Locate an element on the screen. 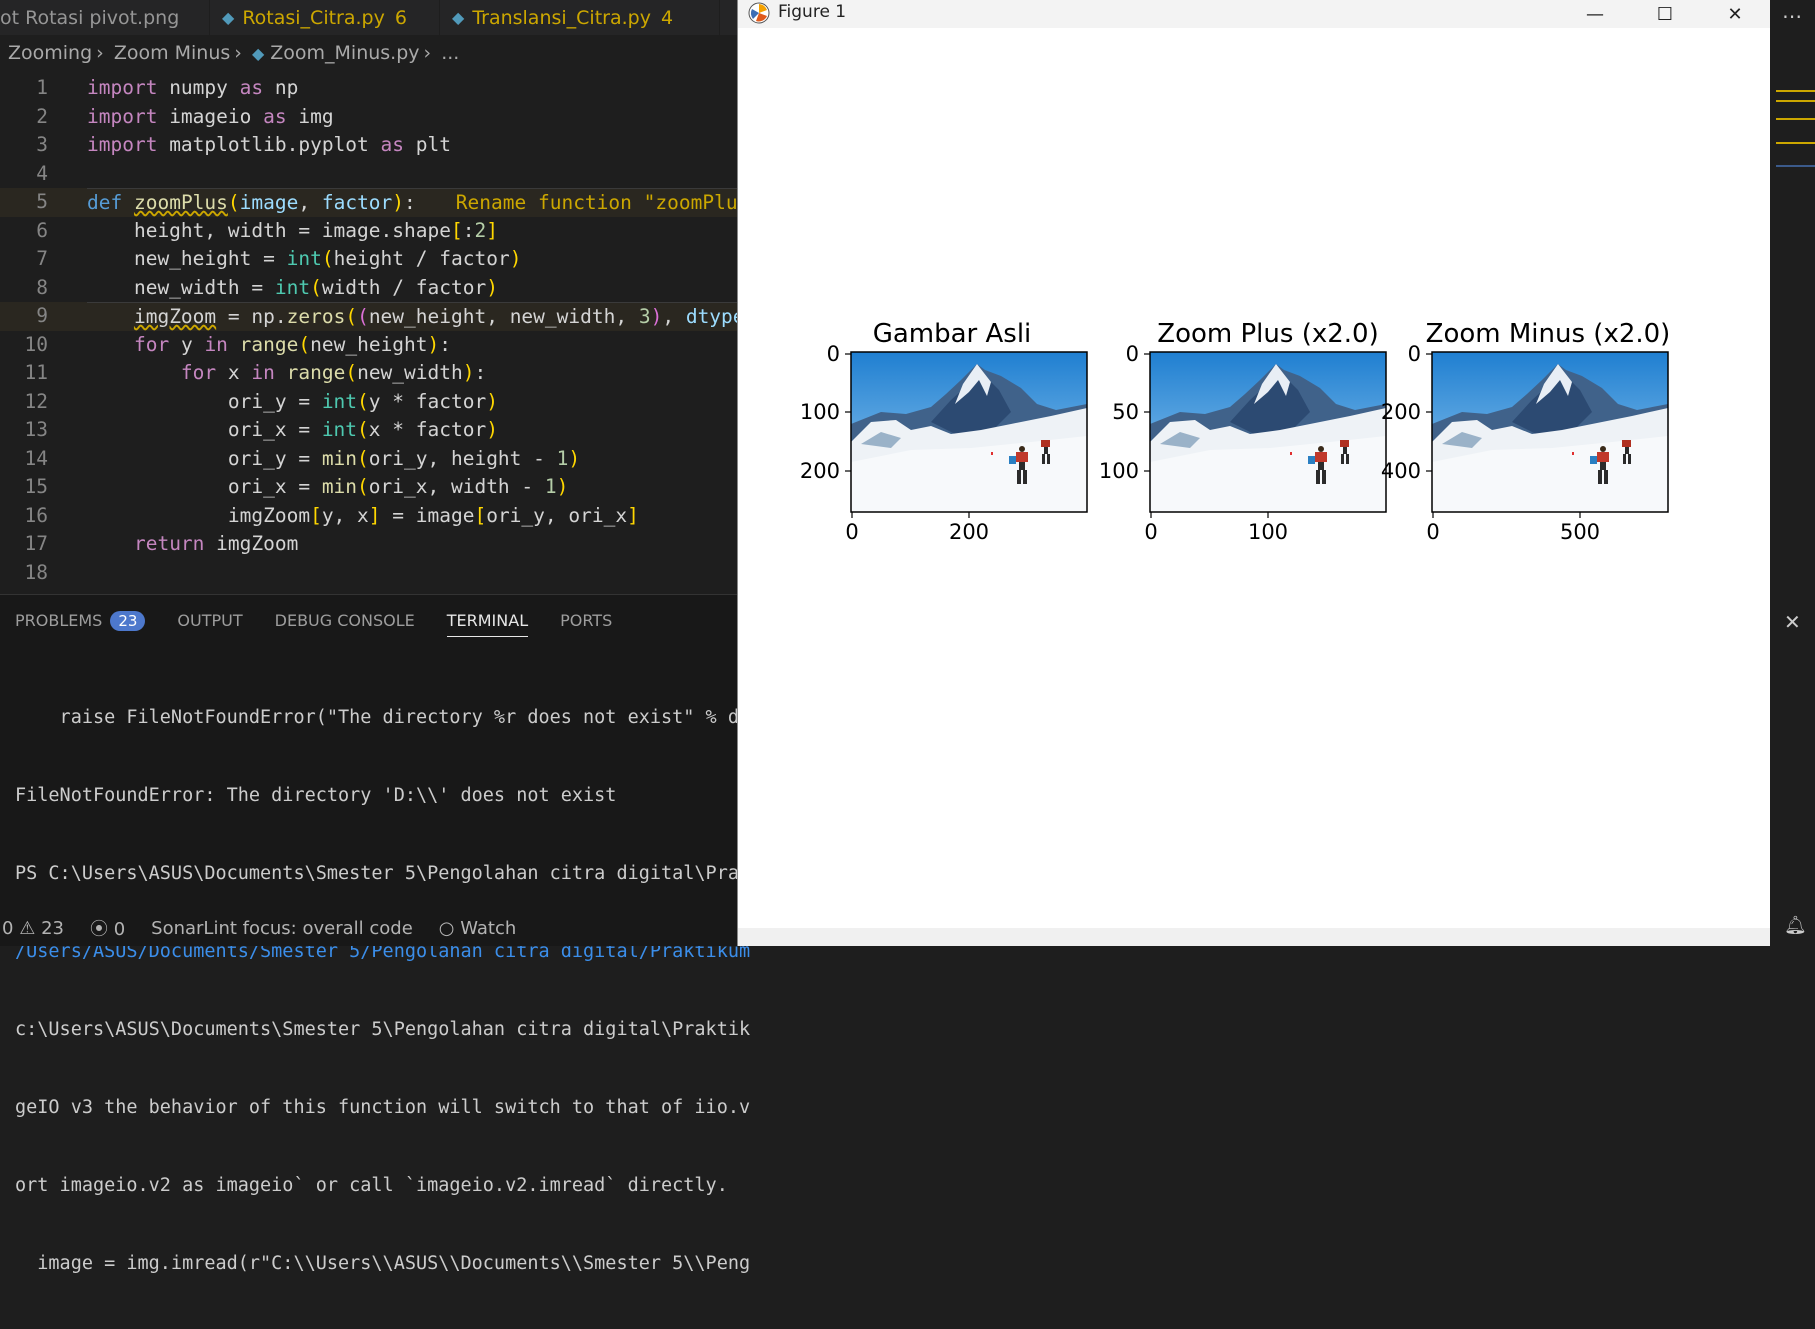 This screenshot has width=1815, height=1329. line-number: 12 is located at coordinates (36, 401).